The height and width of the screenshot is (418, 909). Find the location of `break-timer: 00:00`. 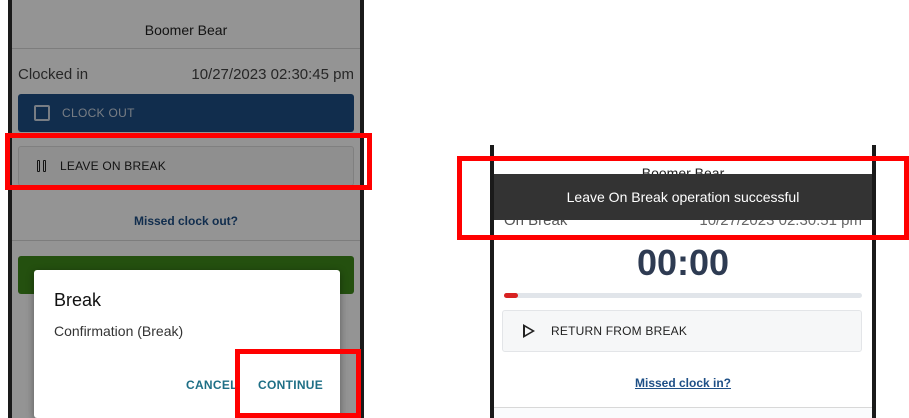

break-timer: 00:00 is located at coordinates (683, 262).